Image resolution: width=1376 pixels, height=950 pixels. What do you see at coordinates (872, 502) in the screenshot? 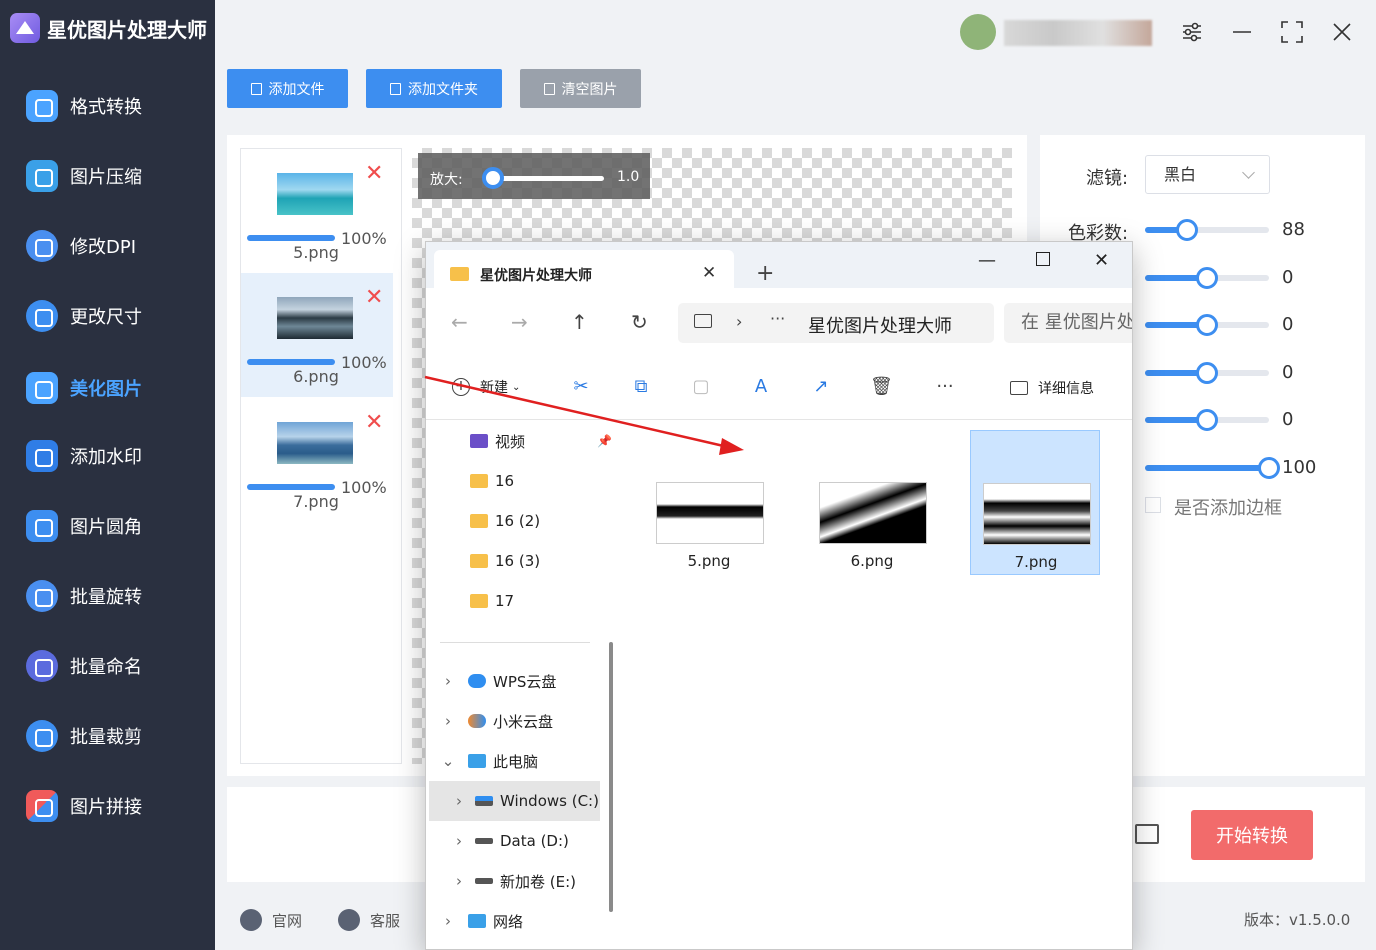
I see `file-item: 6.png` at bounding box center [872, 502].